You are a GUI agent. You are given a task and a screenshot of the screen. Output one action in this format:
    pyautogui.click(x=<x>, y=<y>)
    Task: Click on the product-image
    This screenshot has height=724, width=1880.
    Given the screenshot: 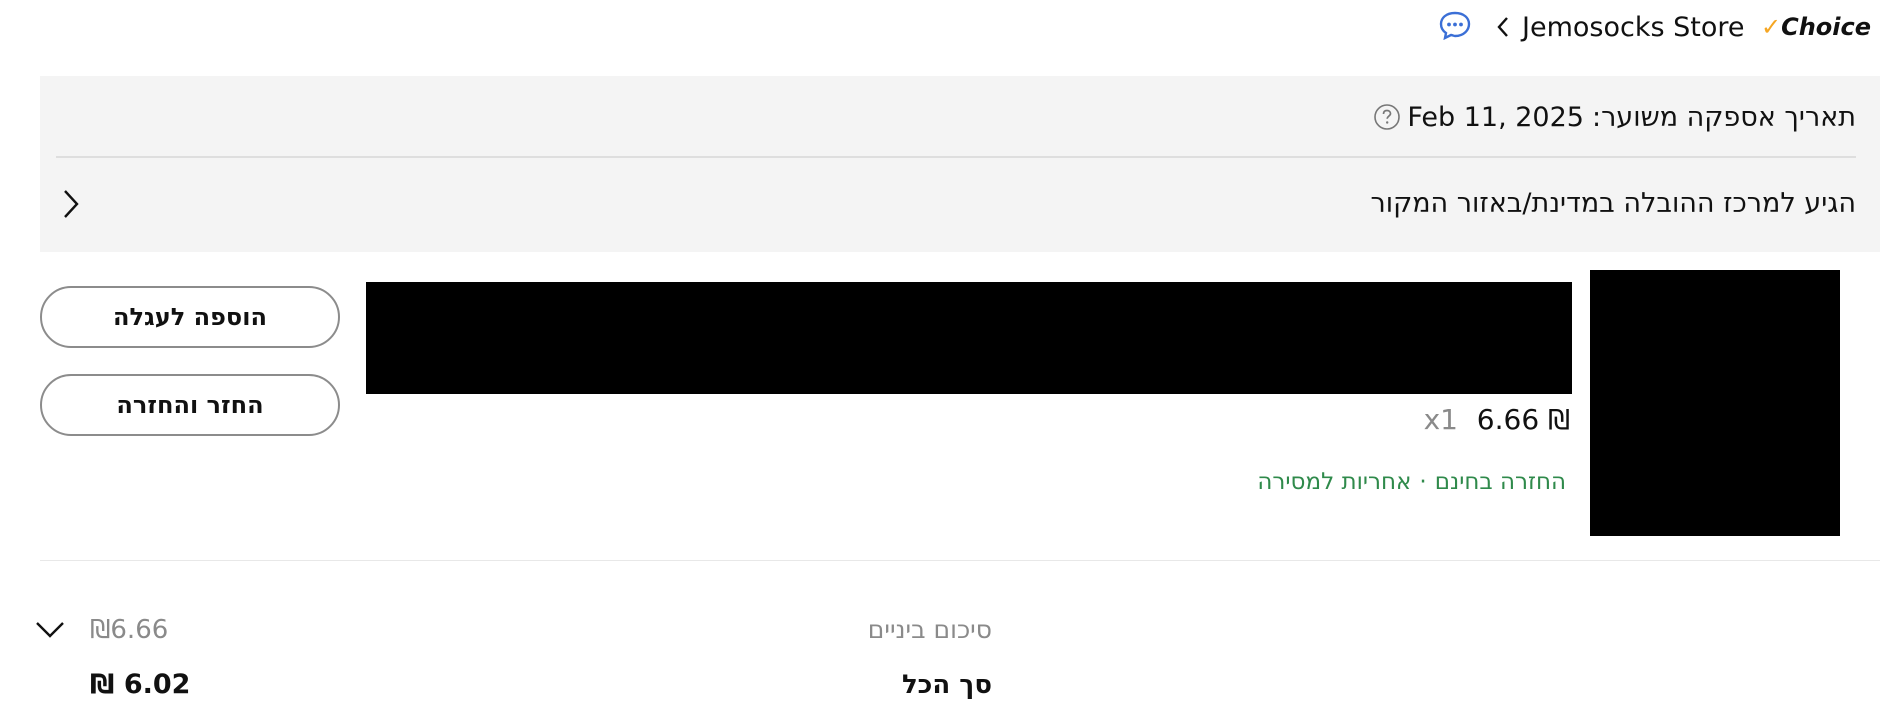 What is the action you would take?
    pyautogui.click(x=1715, y=403)
    